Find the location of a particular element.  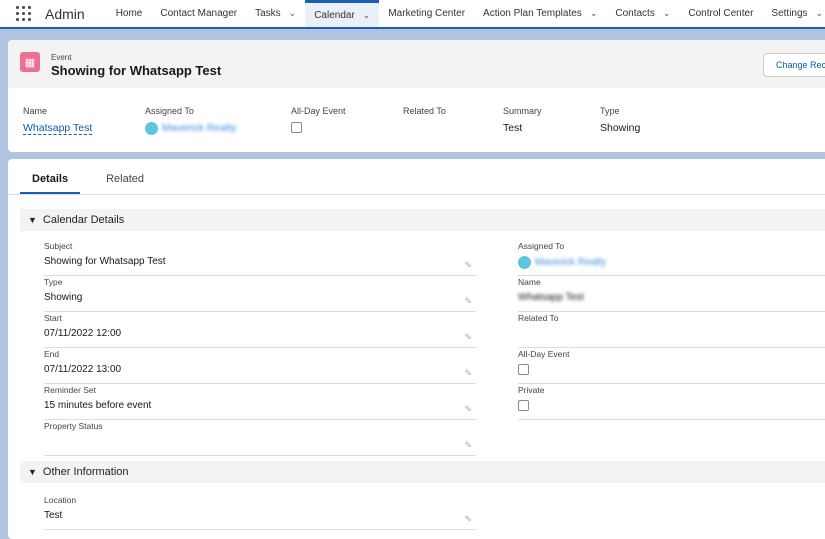

hl-type-label: Type is located at coordinates (610, 111).